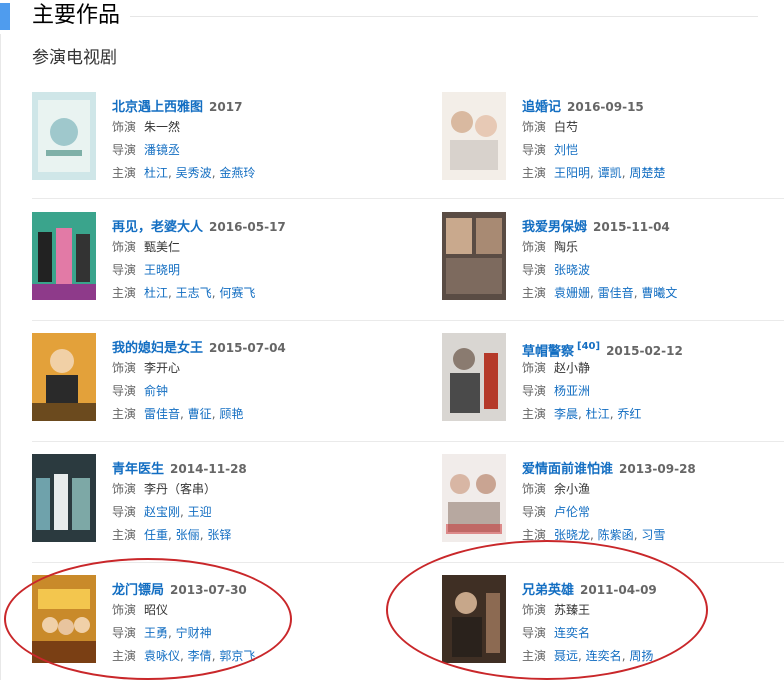 The height and width of the screenshot is (680, 784). Describe the element at coordinates (392, 17) in the screenshot. I see `section-header: 主要作品` at that location.